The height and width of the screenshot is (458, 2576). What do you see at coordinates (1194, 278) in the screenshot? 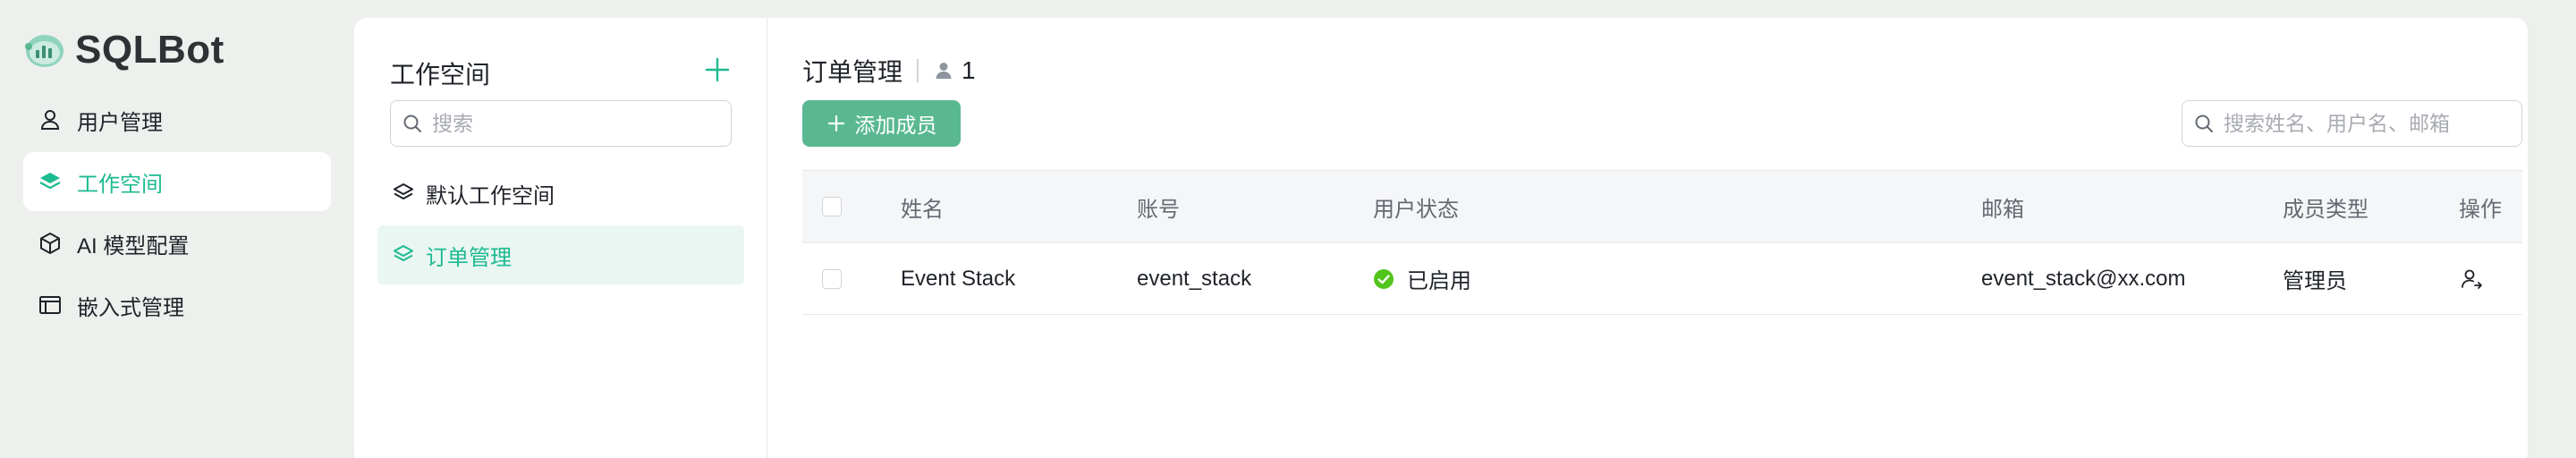
I see `member-account: event_stack` at bounding box center [1194, 278].